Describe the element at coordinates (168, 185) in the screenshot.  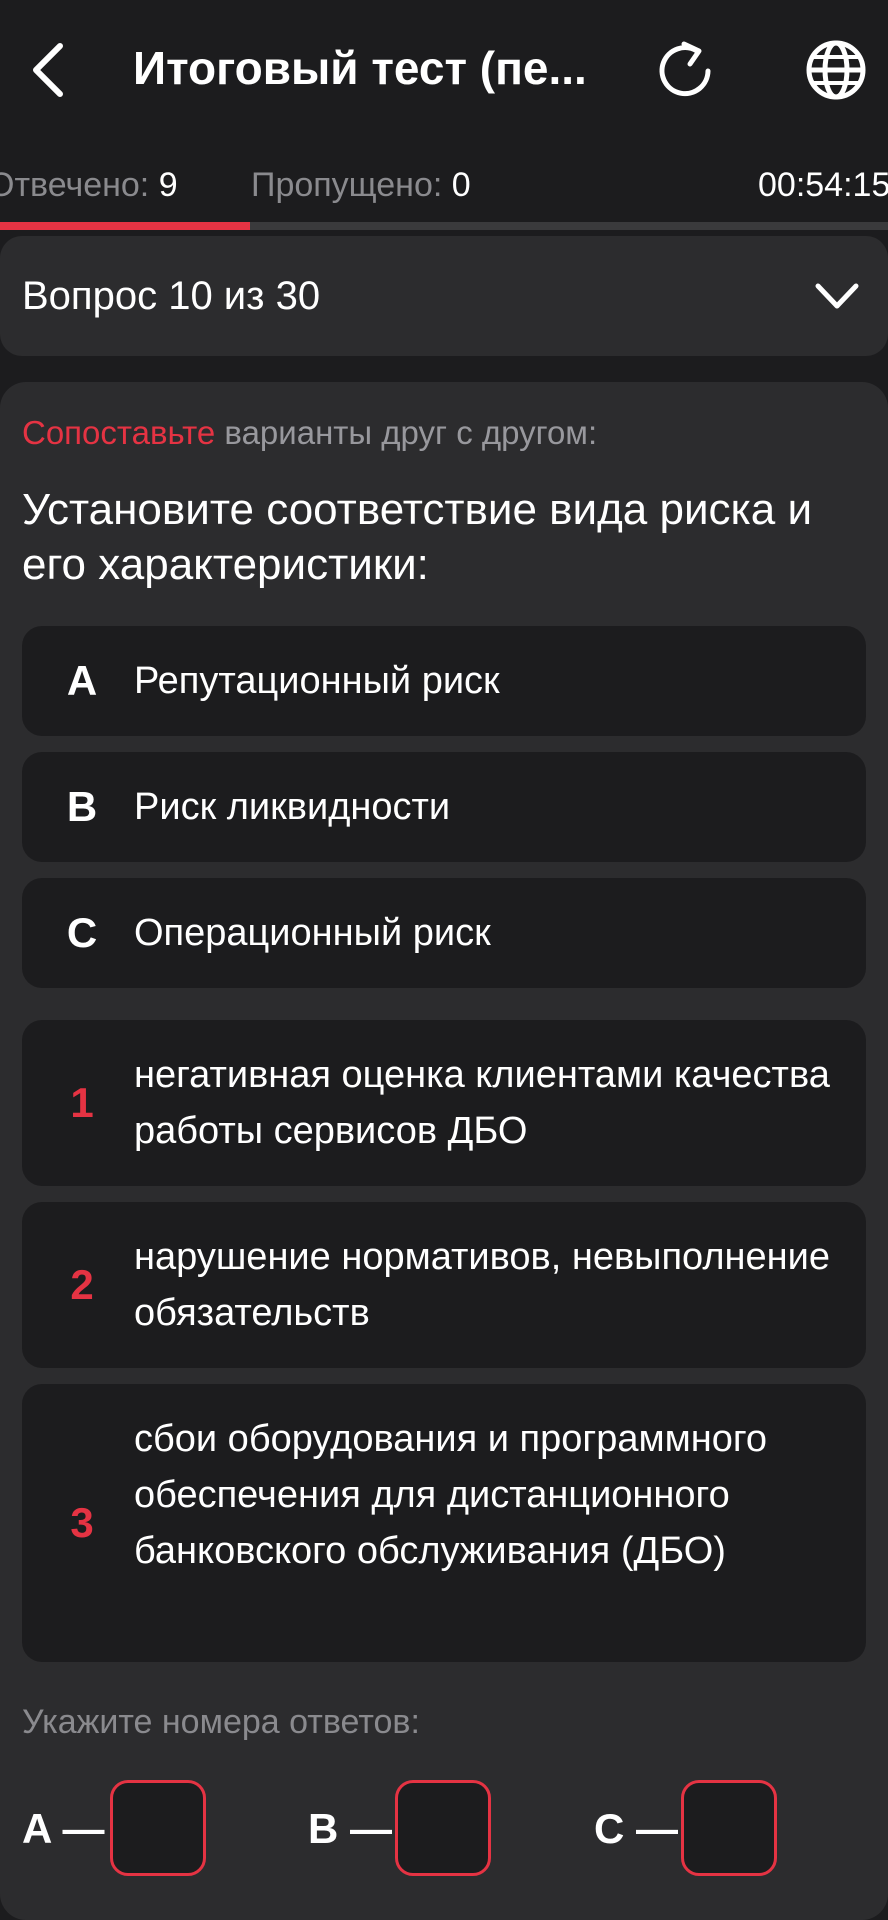
I see `answered-count: 9` at that location.